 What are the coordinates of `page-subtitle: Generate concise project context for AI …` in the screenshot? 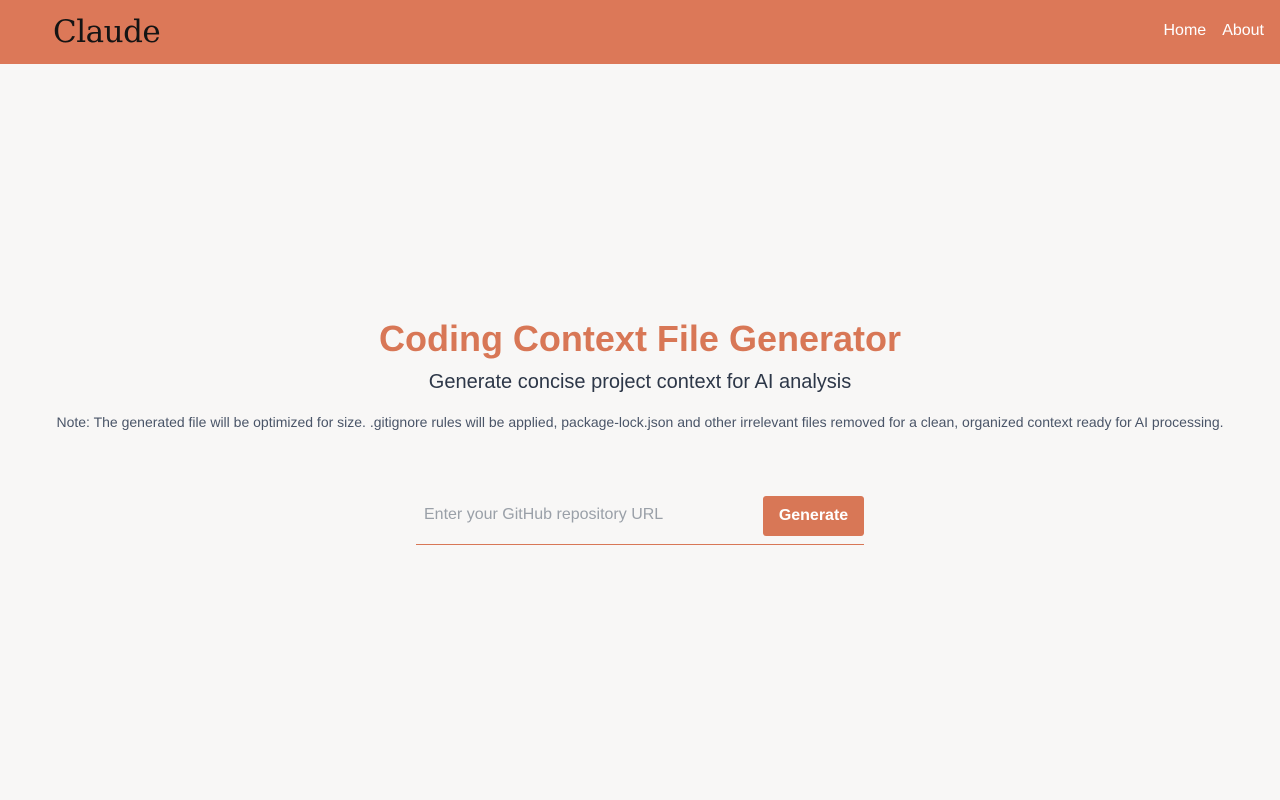 It's located at (640, 382).